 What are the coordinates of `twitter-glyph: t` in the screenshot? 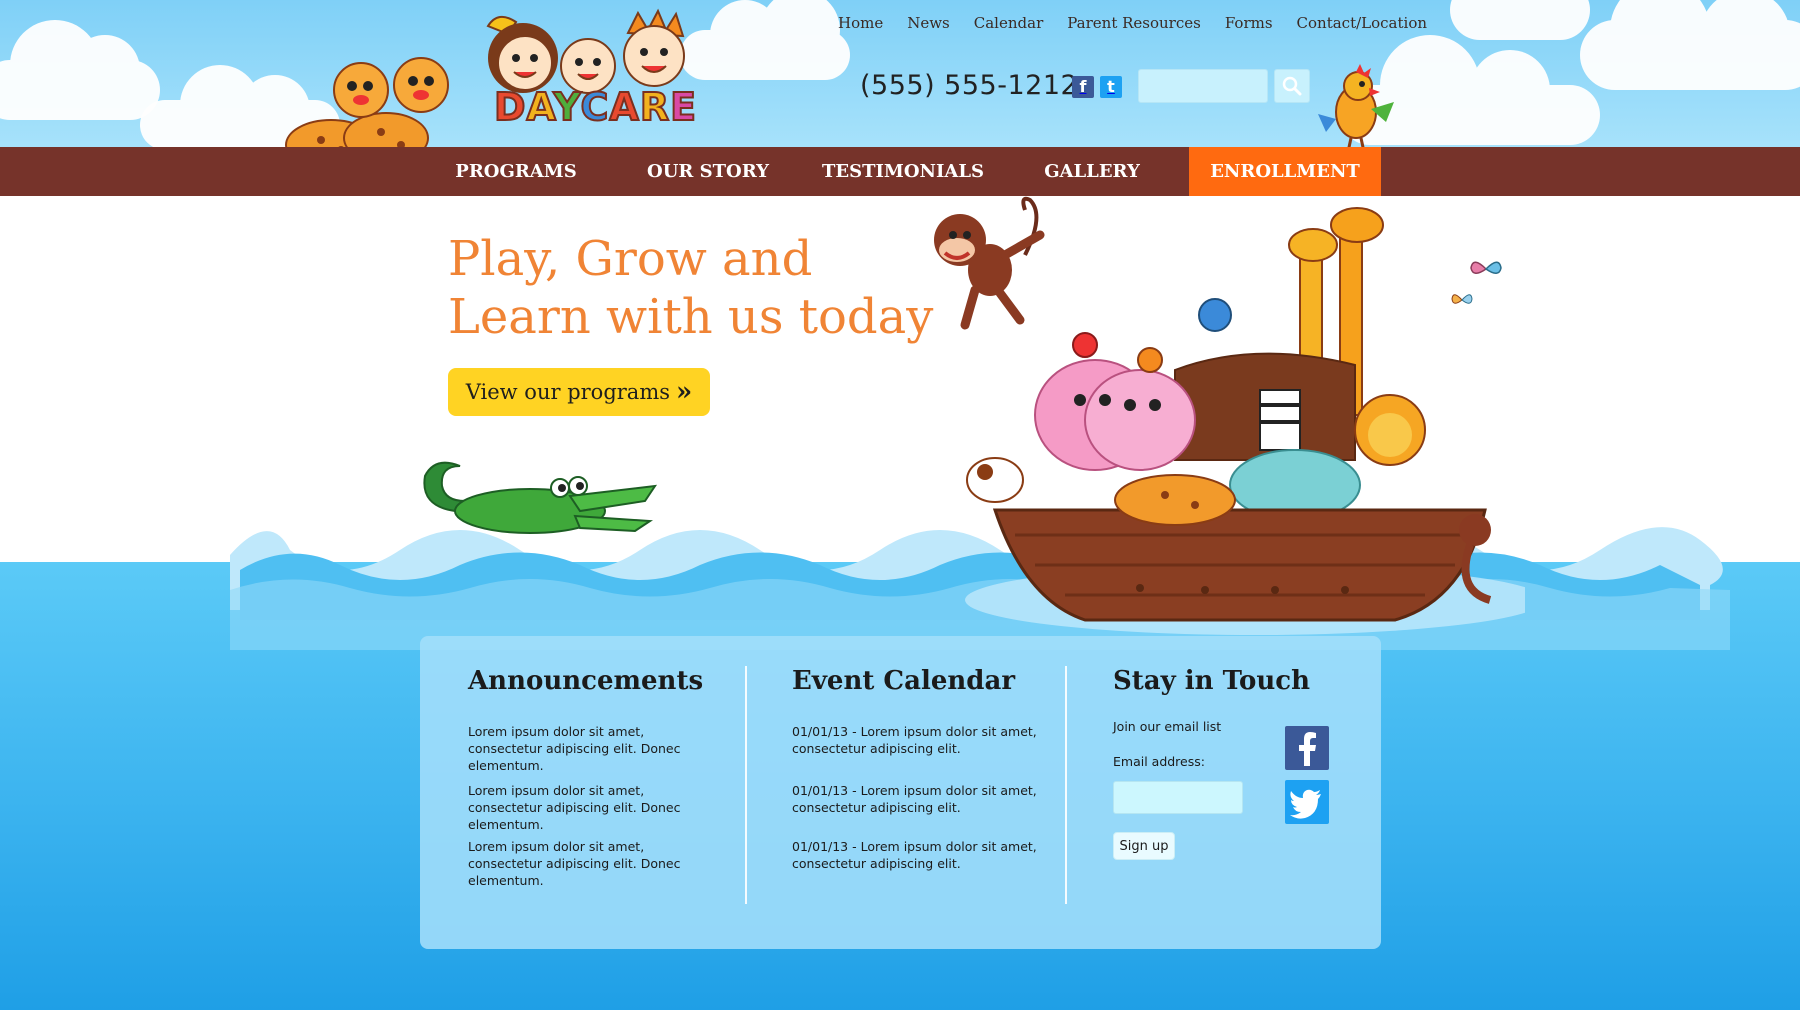 It's located at (1111, 86).